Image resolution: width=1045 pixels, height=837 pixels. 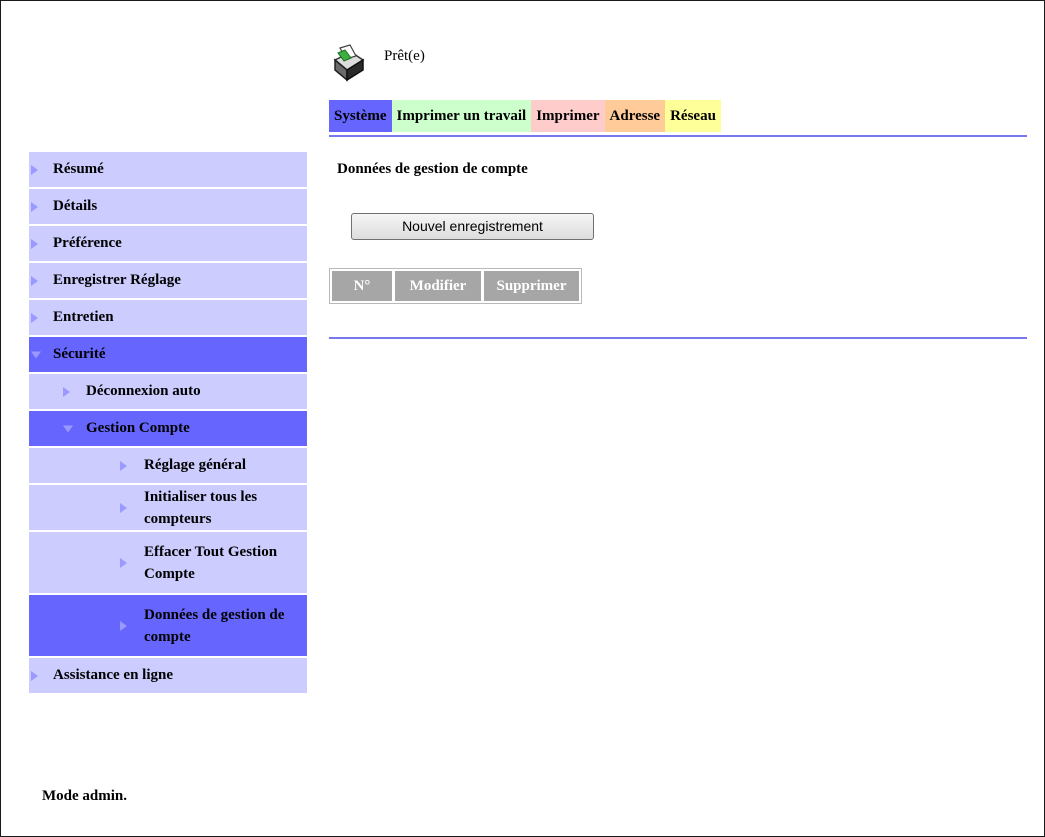 I want to click on sidebar-item-preference: Préférence, so click(x=168, y=244).